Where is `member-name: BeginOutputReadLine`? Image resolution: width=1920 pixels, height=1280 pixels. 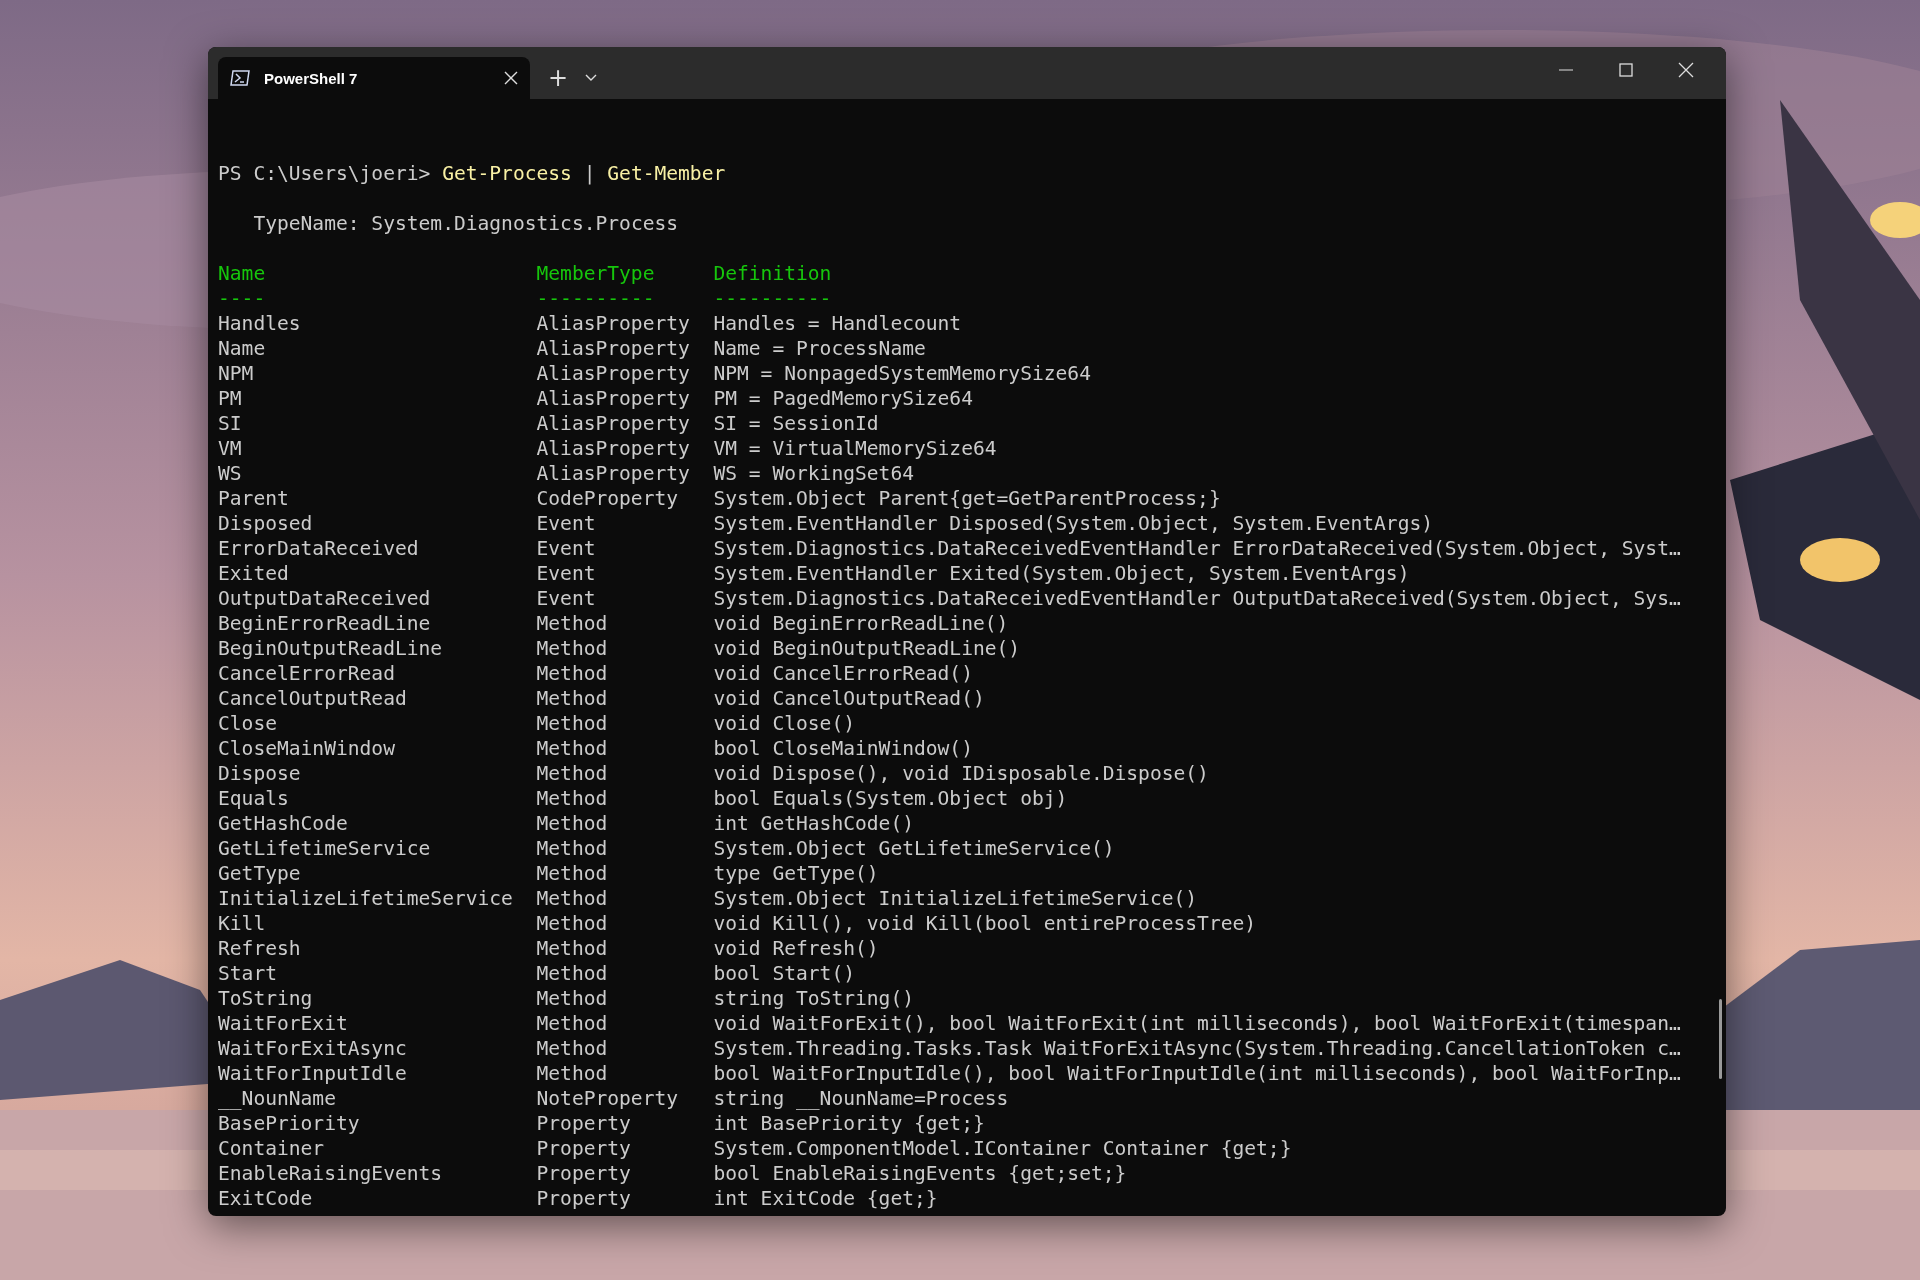 member-name: BeginOutputReadLine is located at coordinates (330, 648).